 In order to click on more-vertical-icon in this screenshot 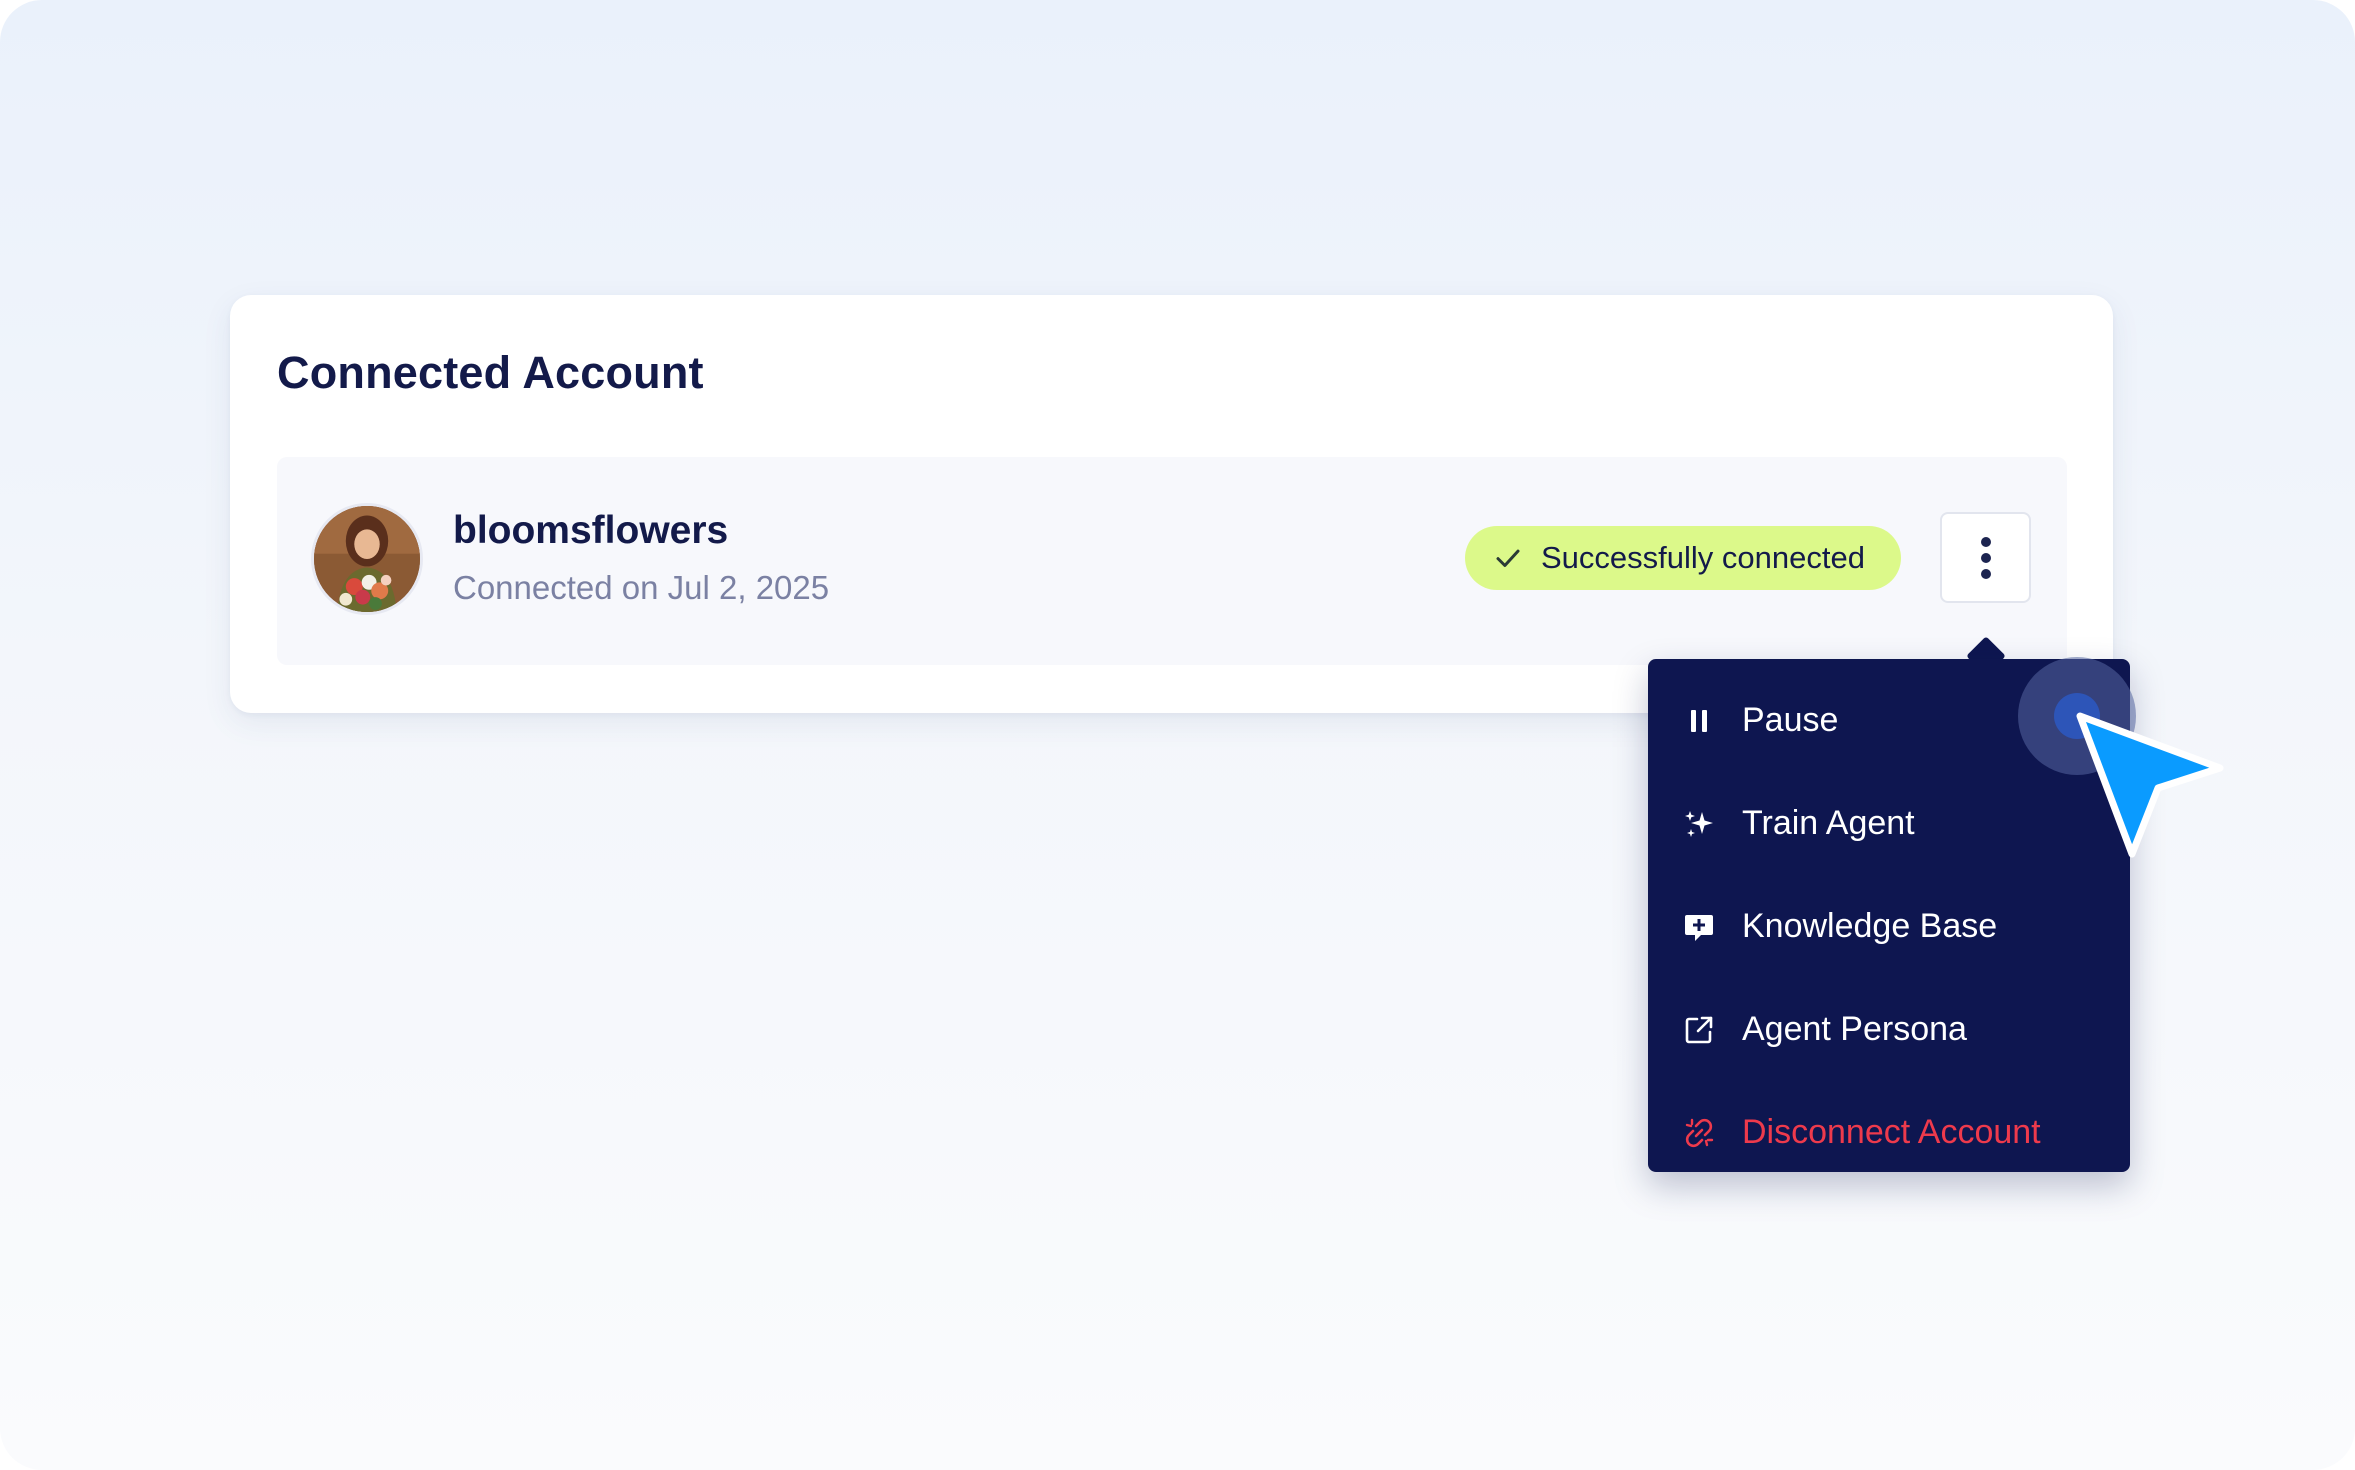, I will do `click(1985, 557)`.